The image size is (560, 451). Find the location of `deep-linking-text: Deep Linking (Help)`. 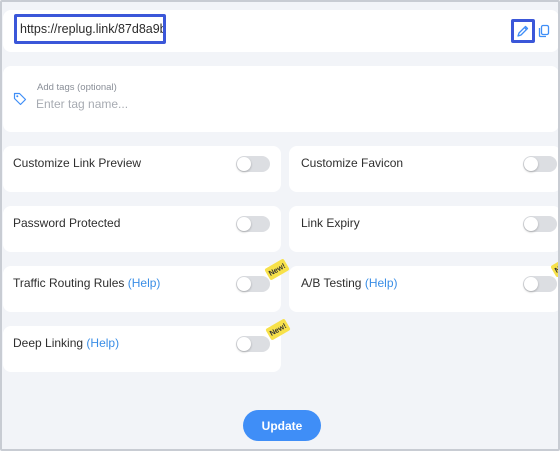

deep-linking-text: Deep Linking (Help) is located at coordinates (66, 343).